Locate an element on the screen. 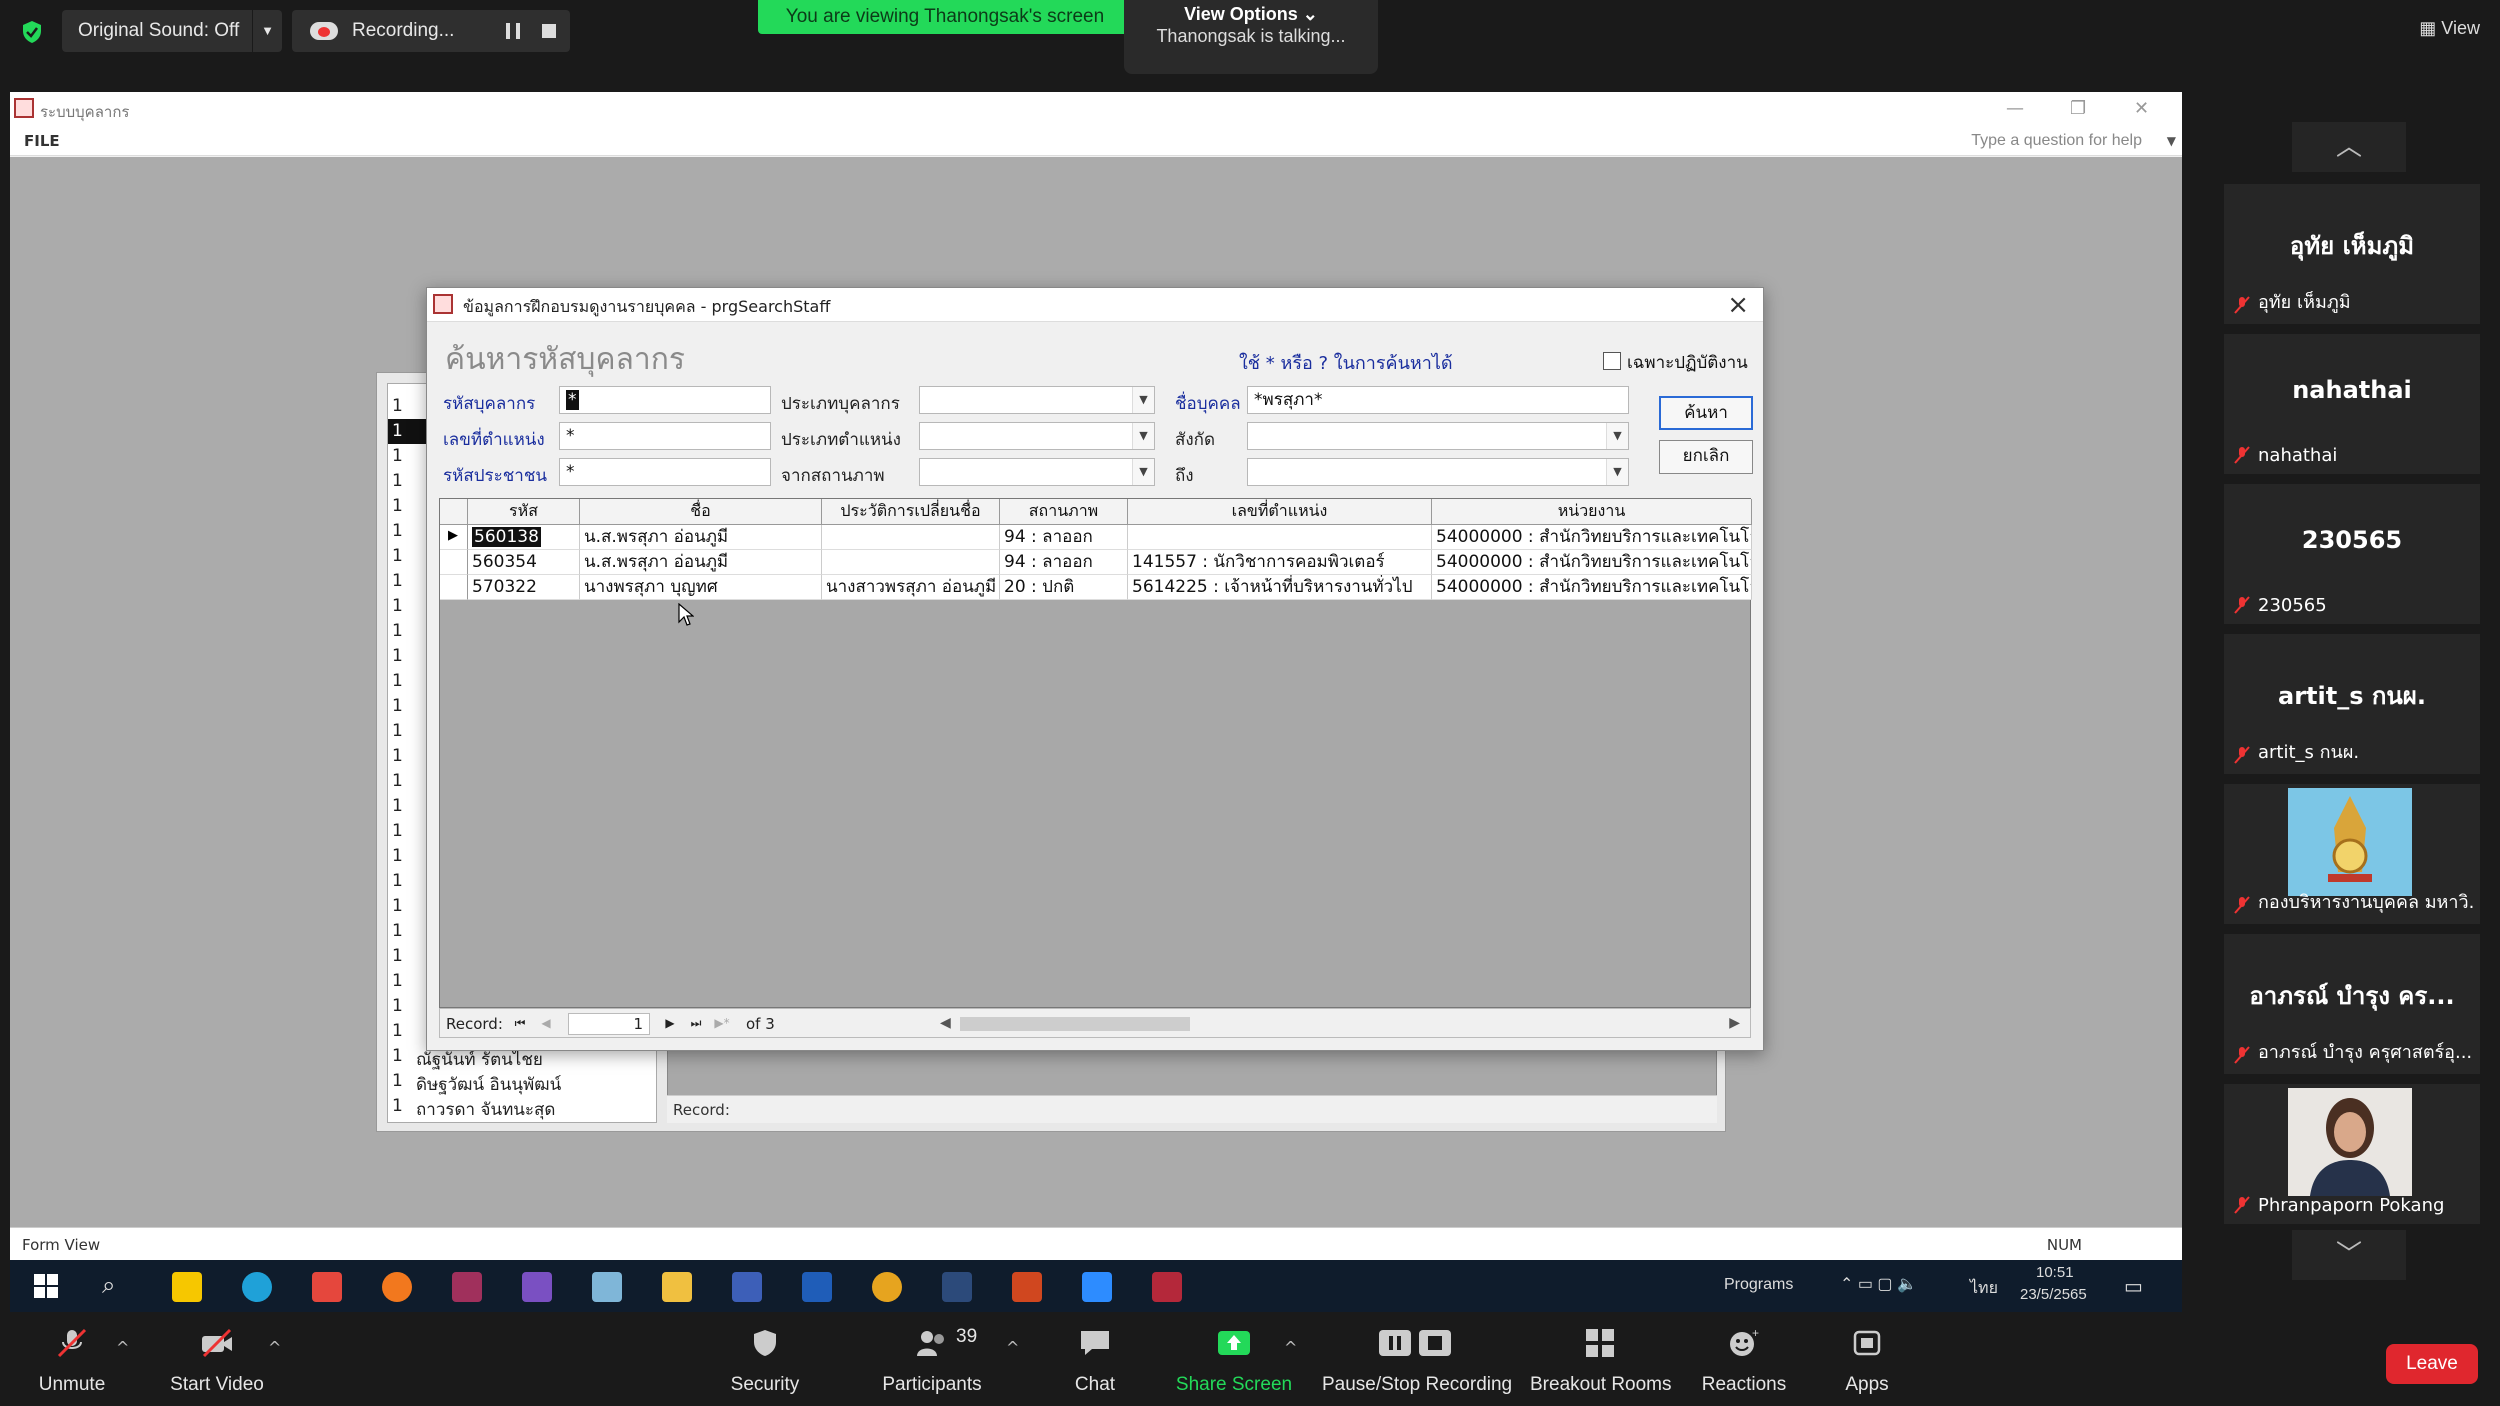  chevron-left-icon: ◀ is located at coordinates (945, 1023).